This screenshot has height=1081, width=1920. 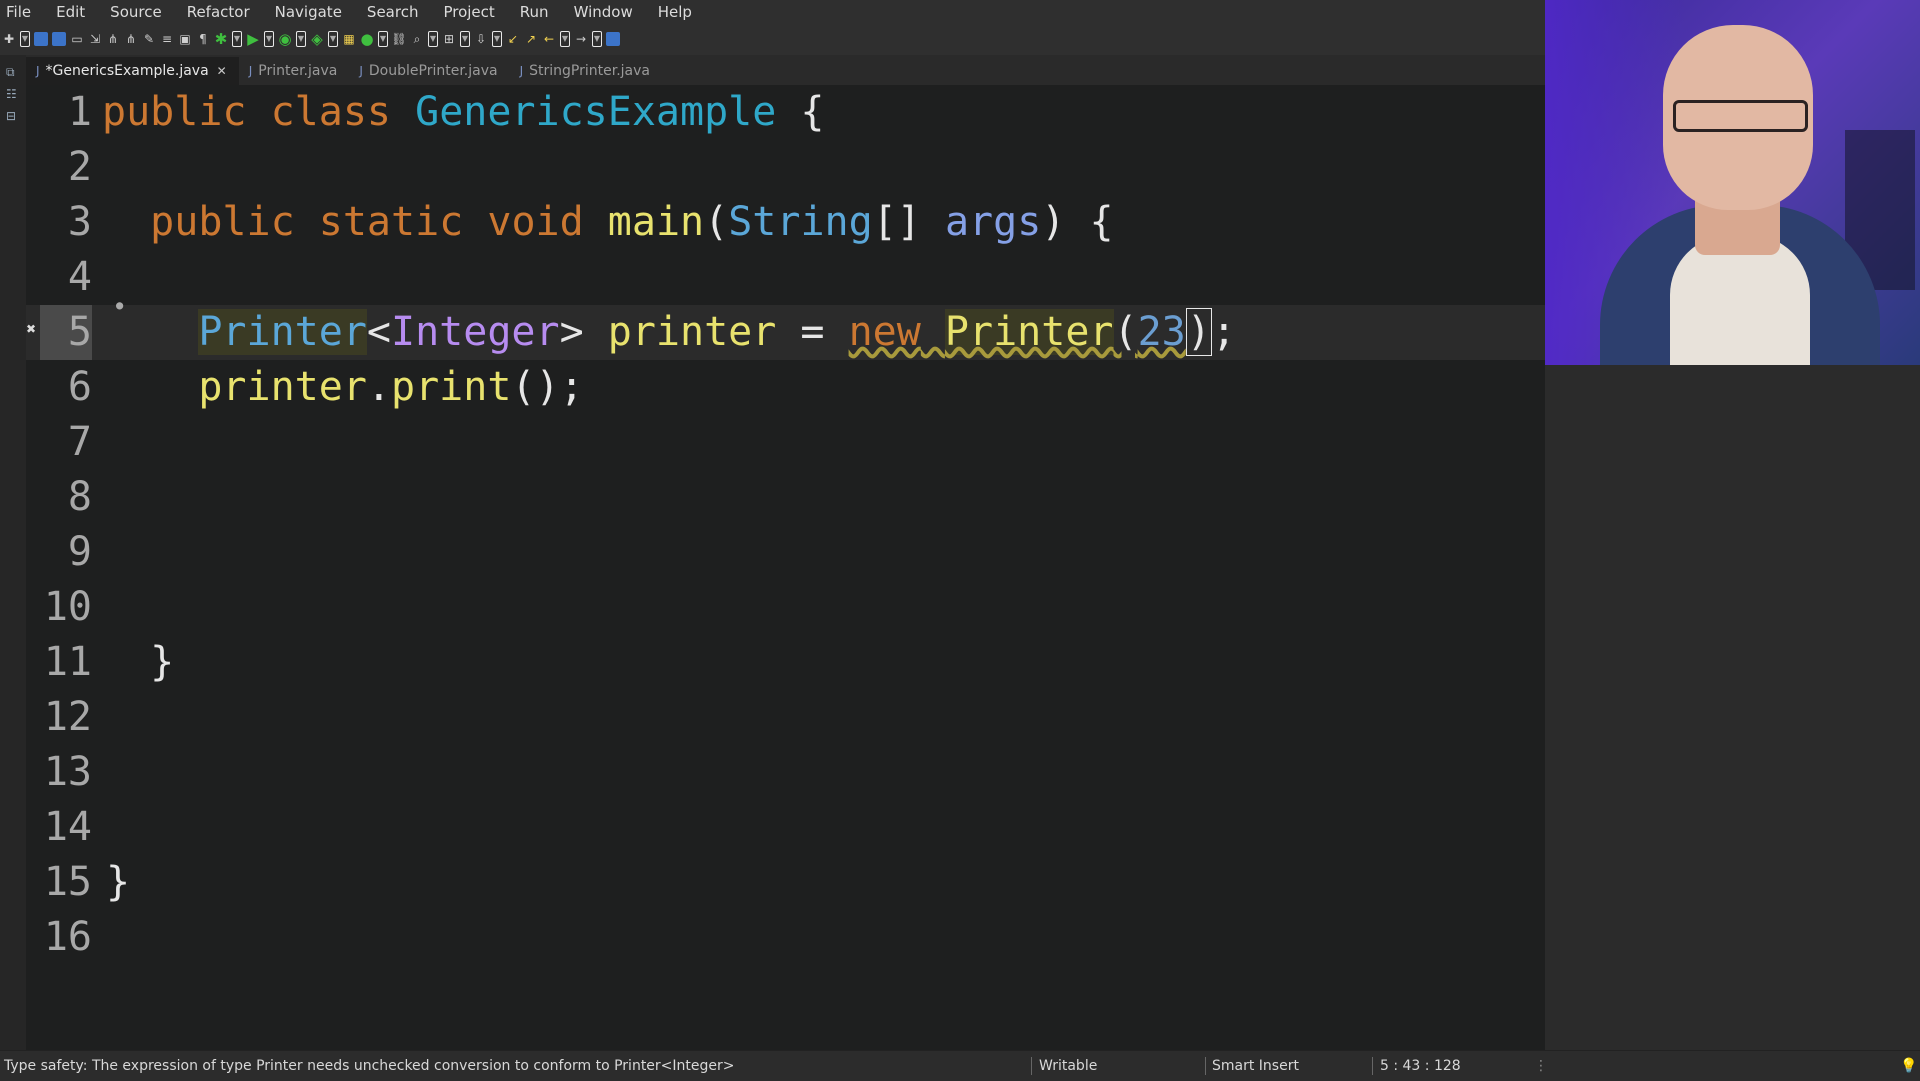 I want to click on menu-run: Run, so click(x=534, y=12).